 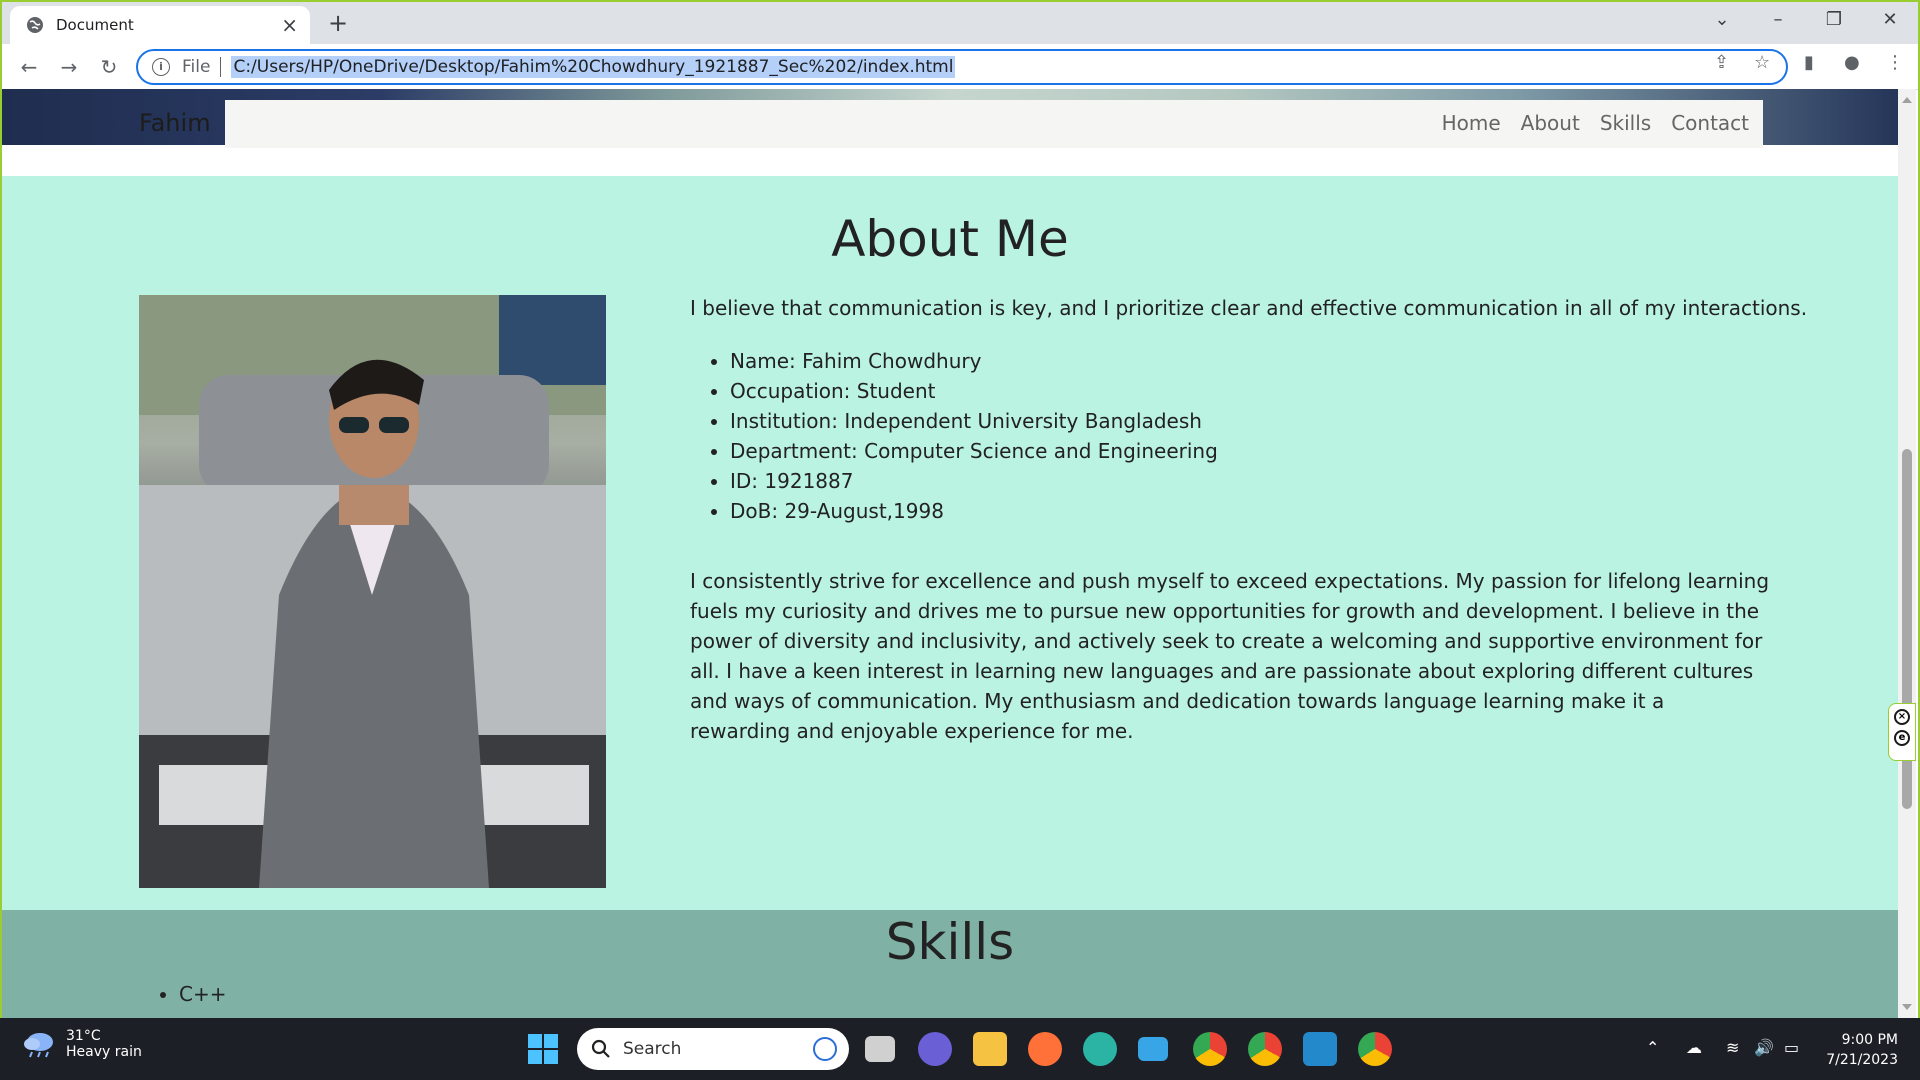 I want to click on tray-chevron-icon: ⌃, so click(x=1652, y=1047).